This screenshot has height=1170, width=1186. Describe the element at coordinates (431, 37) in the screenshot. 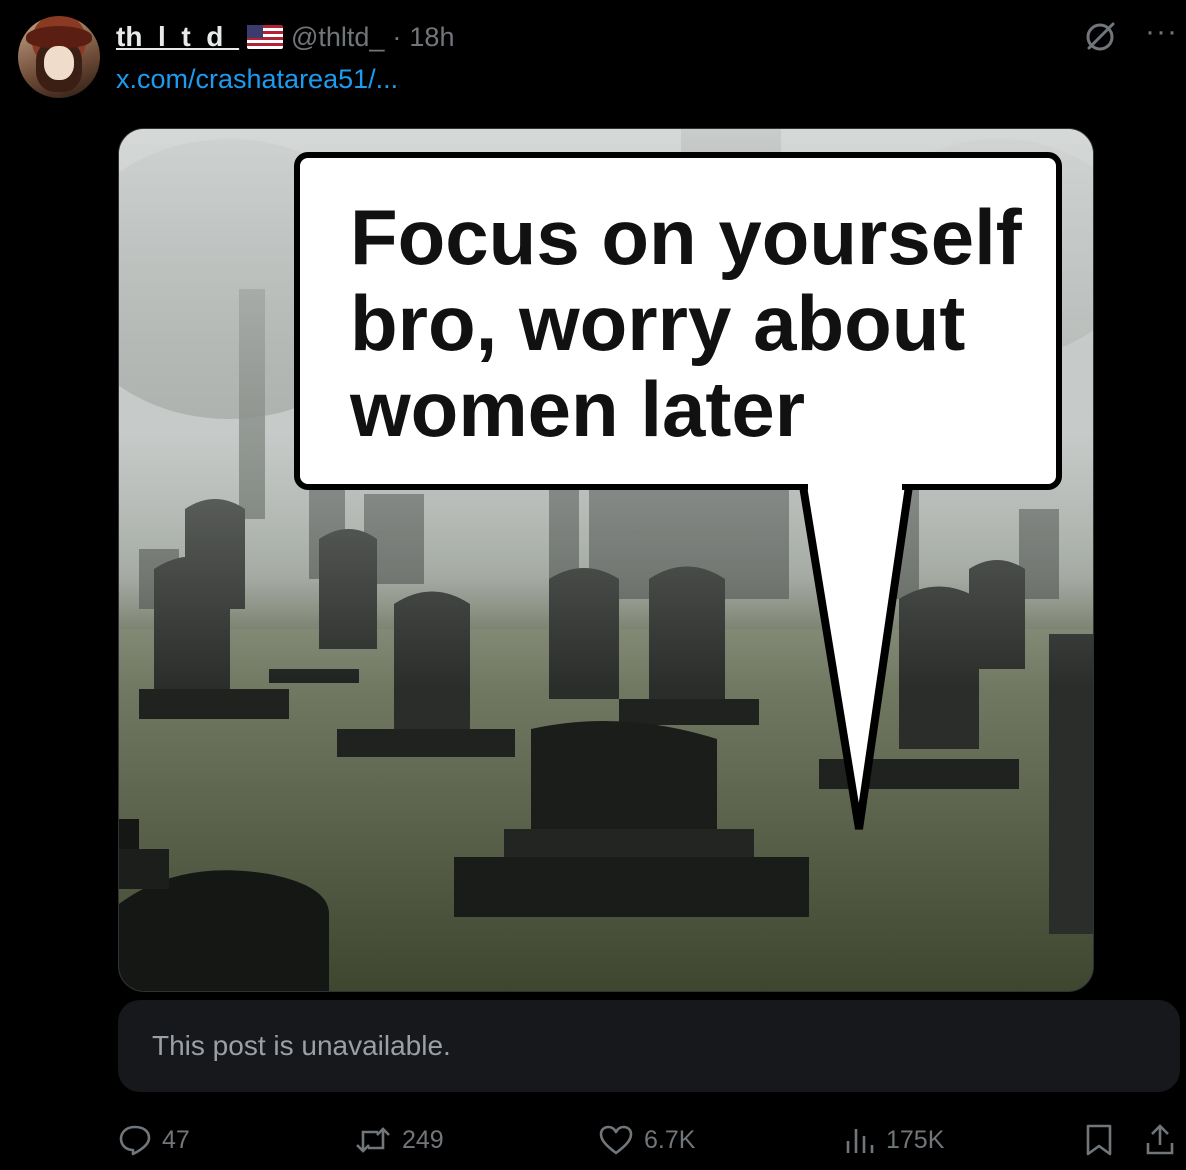

I see `timestamp: 18h` at that location.